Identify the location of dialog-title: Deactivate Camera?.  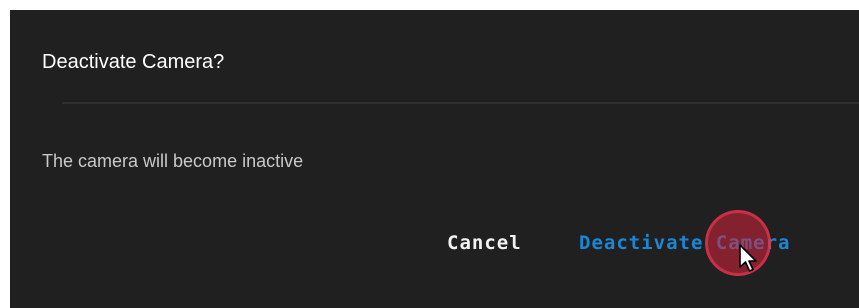
(133, 62).